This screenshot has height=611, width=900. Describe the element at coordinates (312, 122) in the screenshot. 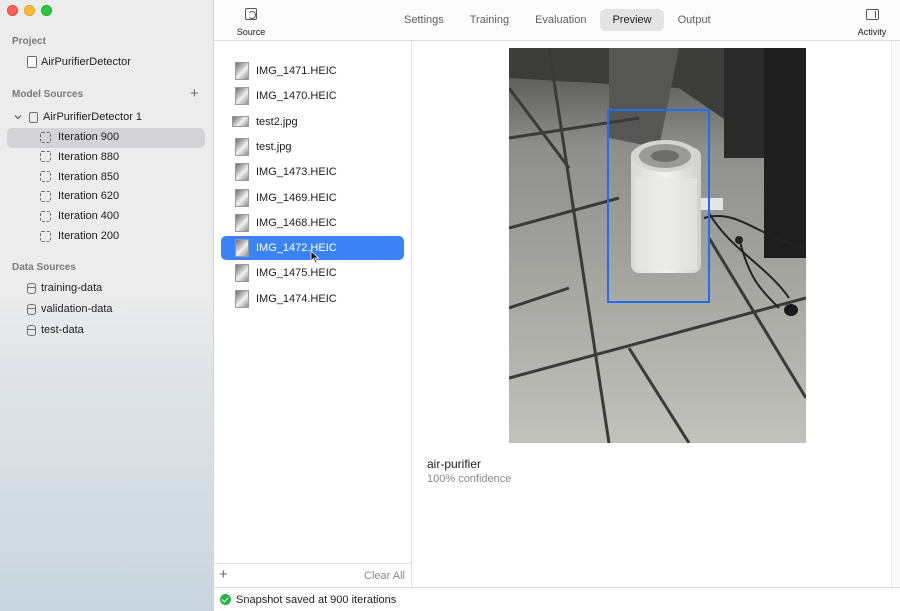

I see `file-list-item: test2.jpg` at that location.